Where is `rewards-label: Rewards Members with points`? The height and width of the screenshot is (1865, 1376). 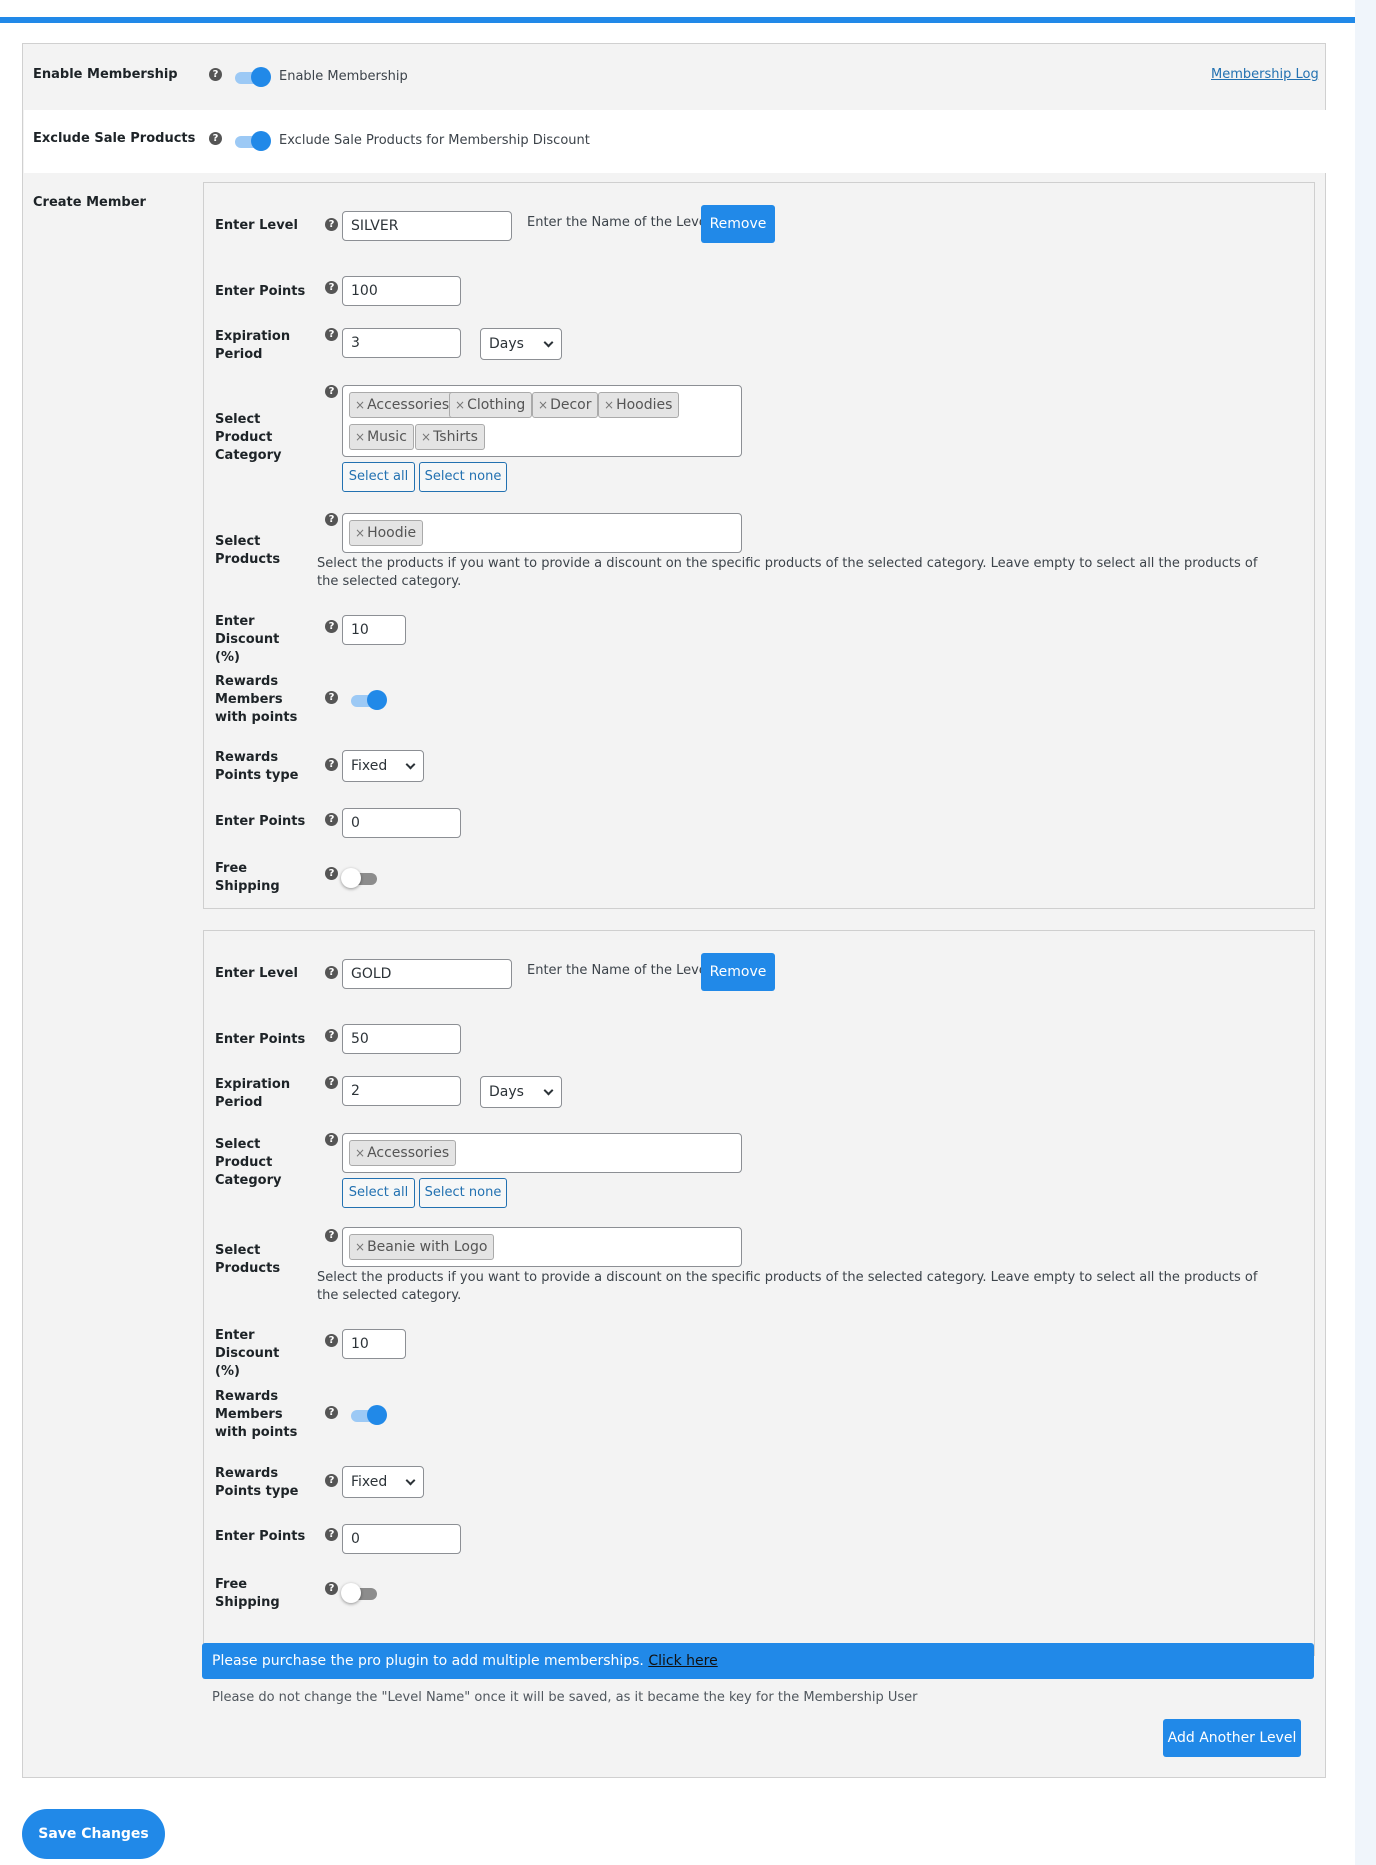
rewards-label: Rewards Members with points is located at coordinates (256, 1414).